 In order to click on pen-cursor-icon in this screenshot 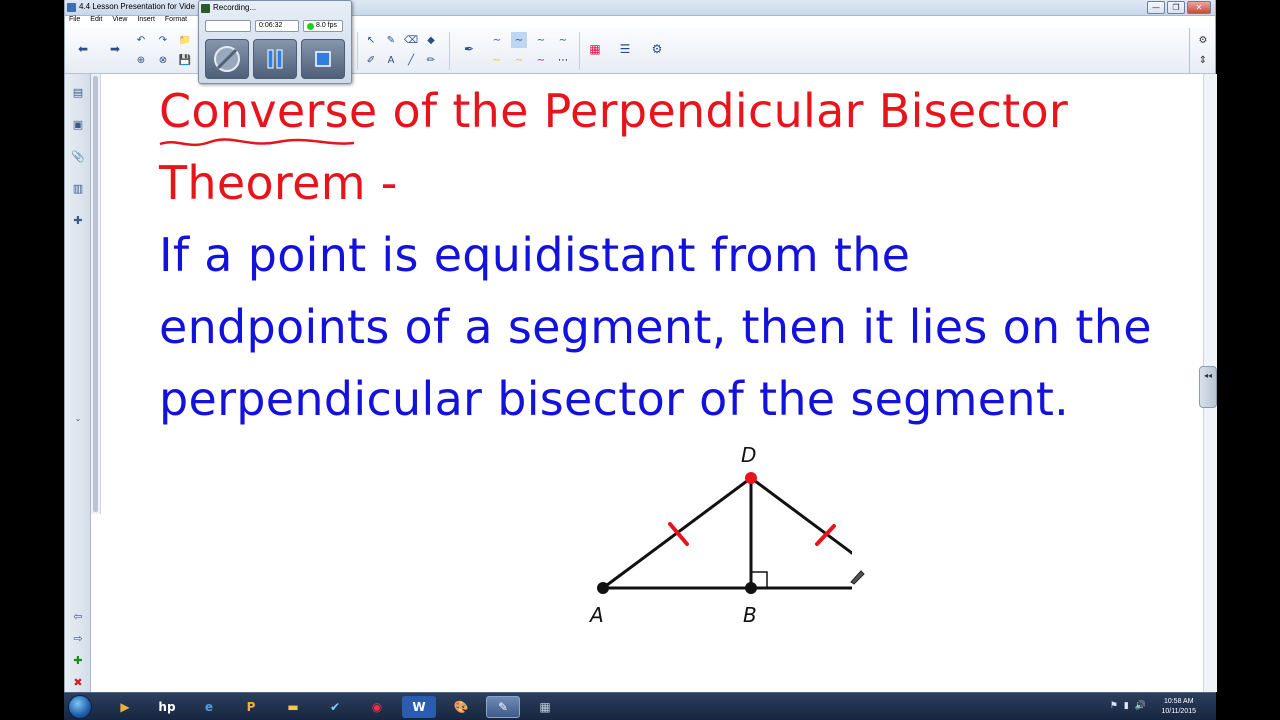, I will do `click(857, 577)`.